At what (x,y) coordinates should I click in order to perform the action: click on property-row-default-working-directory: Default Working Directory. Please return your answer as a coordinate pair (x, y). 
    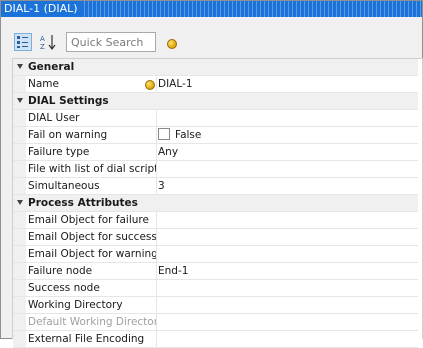
    Looking at the image, I should click on (215, 322).